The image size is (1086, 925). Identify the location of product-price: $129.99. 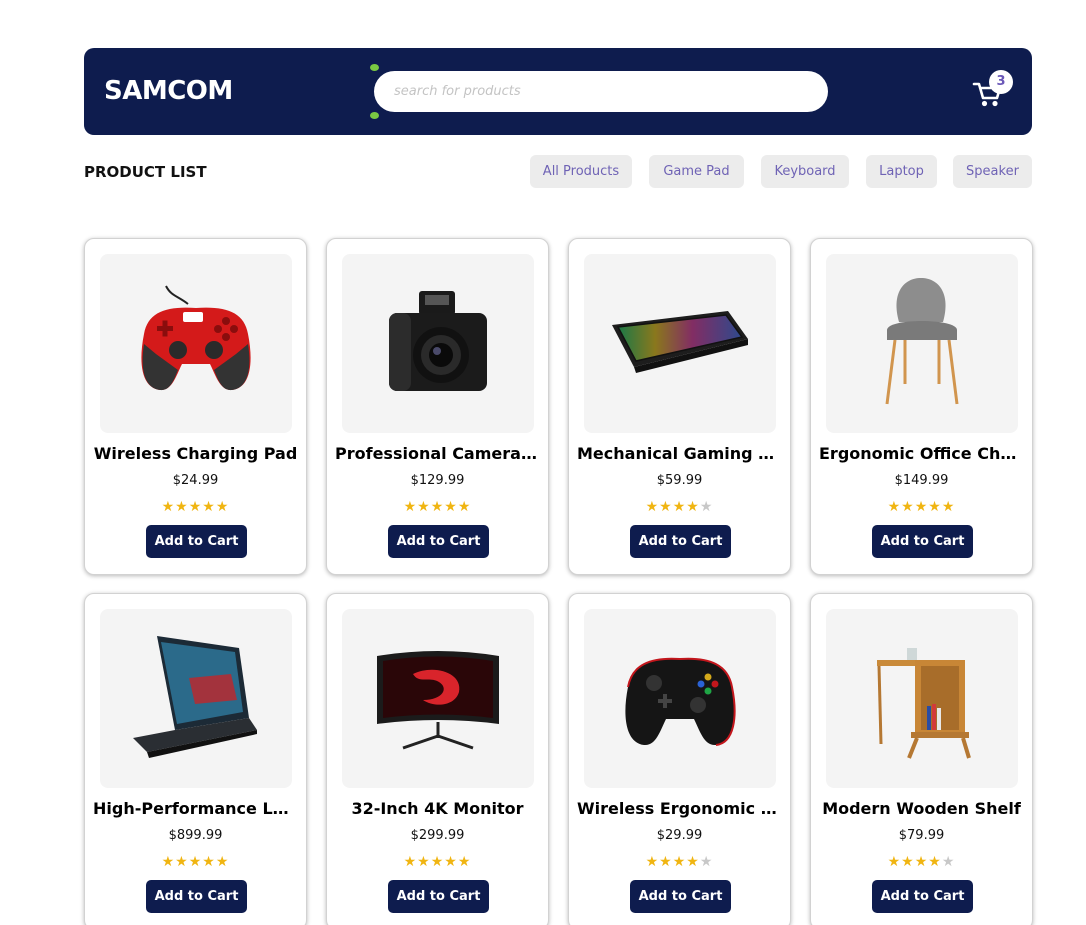
(437, 480).